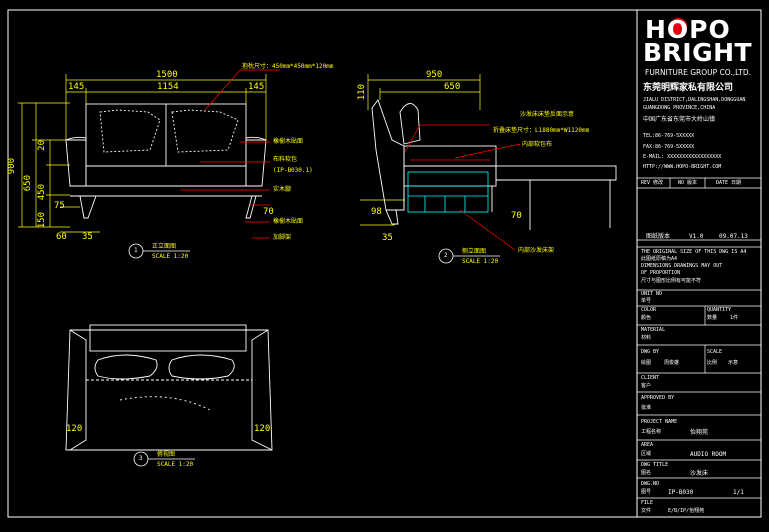 The height and width of the screenshot is (532, 769). I want to click on dim-right-arm: 145, so click(256, 87).